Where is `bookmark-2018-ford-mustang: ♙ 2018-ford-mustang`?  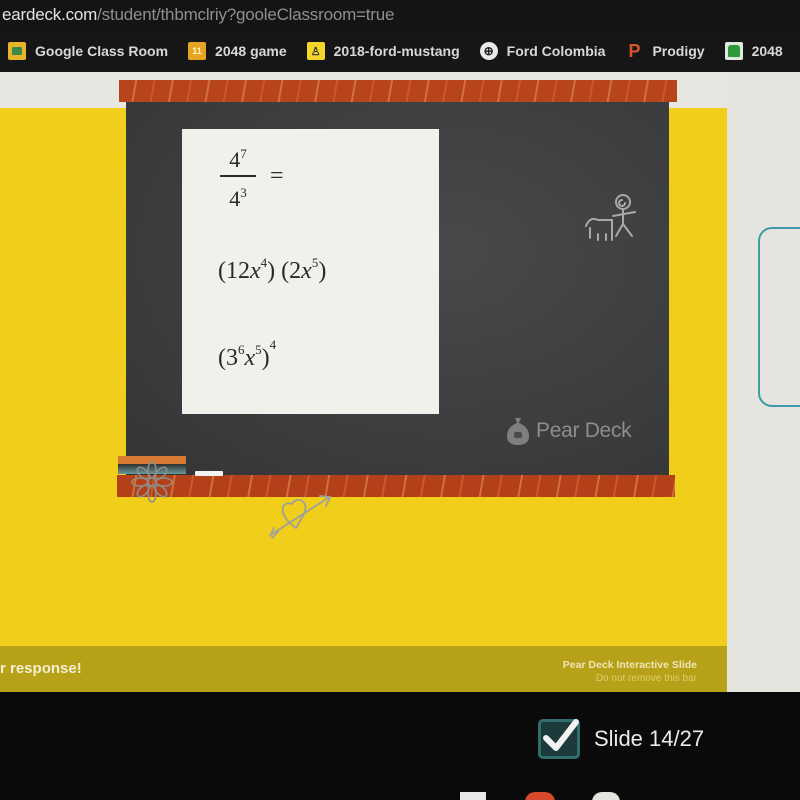
bookmark-2018-ford-mustang: ♙ 2018-ford-mustang is located at coordinates (383, 51).